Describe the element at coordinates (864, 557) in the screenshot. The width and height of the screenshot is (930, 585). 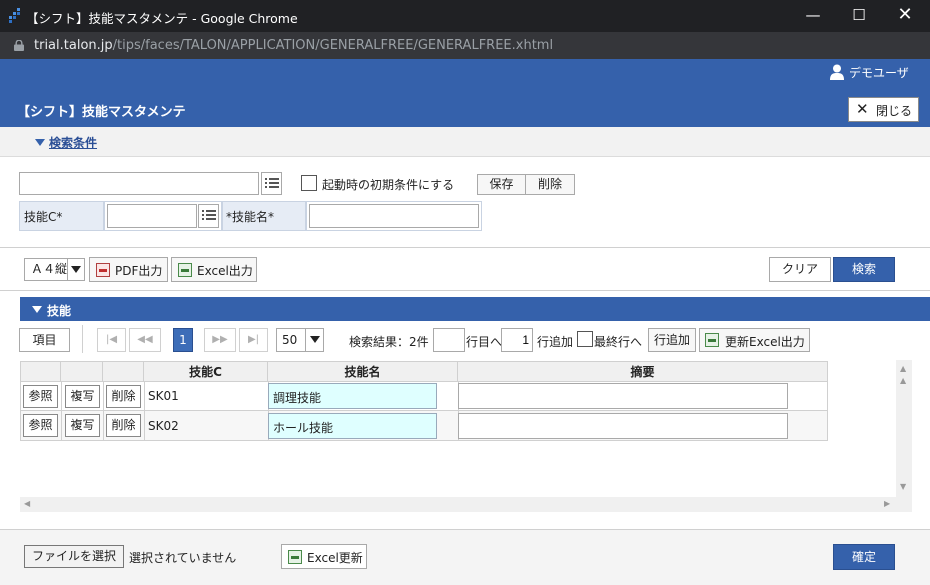
I see `confirm-button: 確定` at that location.